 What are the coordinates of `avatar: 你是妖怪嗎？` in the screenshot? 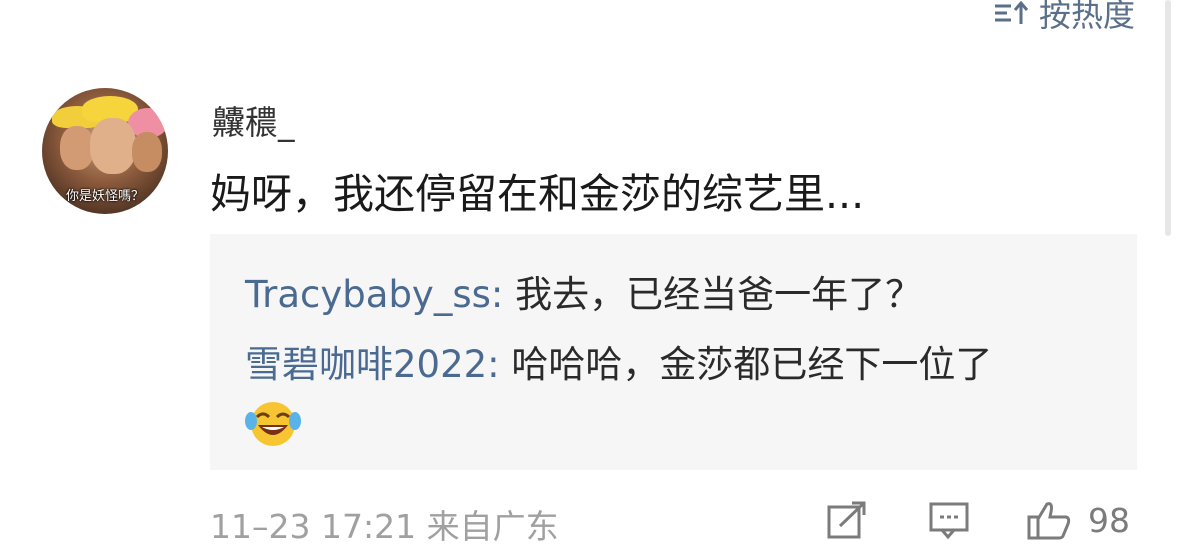 It's located at (105, 151).